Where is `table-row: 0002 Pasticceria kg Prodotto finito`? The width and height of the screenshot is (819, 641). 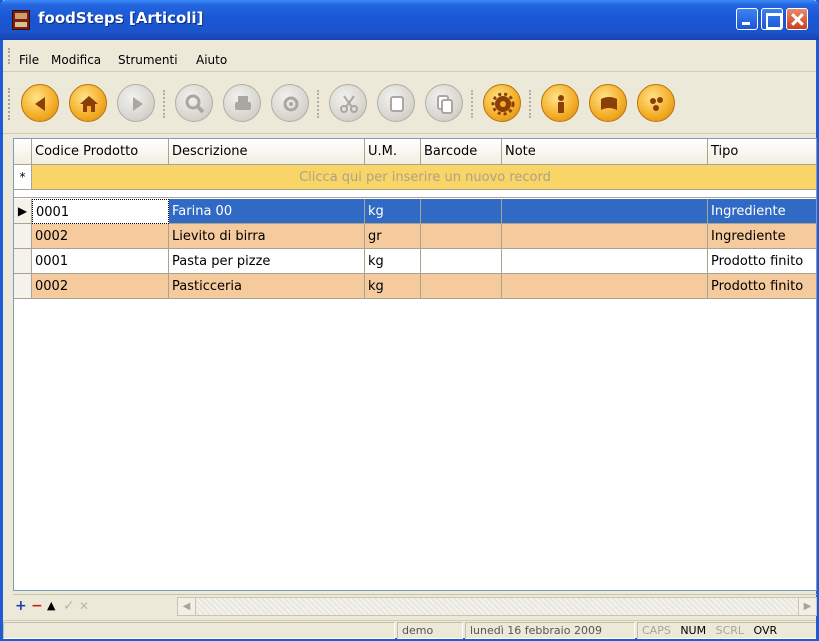 table-row: 0002 Pasticceria kg Prodotto finito is located at coordinates (424, 286).